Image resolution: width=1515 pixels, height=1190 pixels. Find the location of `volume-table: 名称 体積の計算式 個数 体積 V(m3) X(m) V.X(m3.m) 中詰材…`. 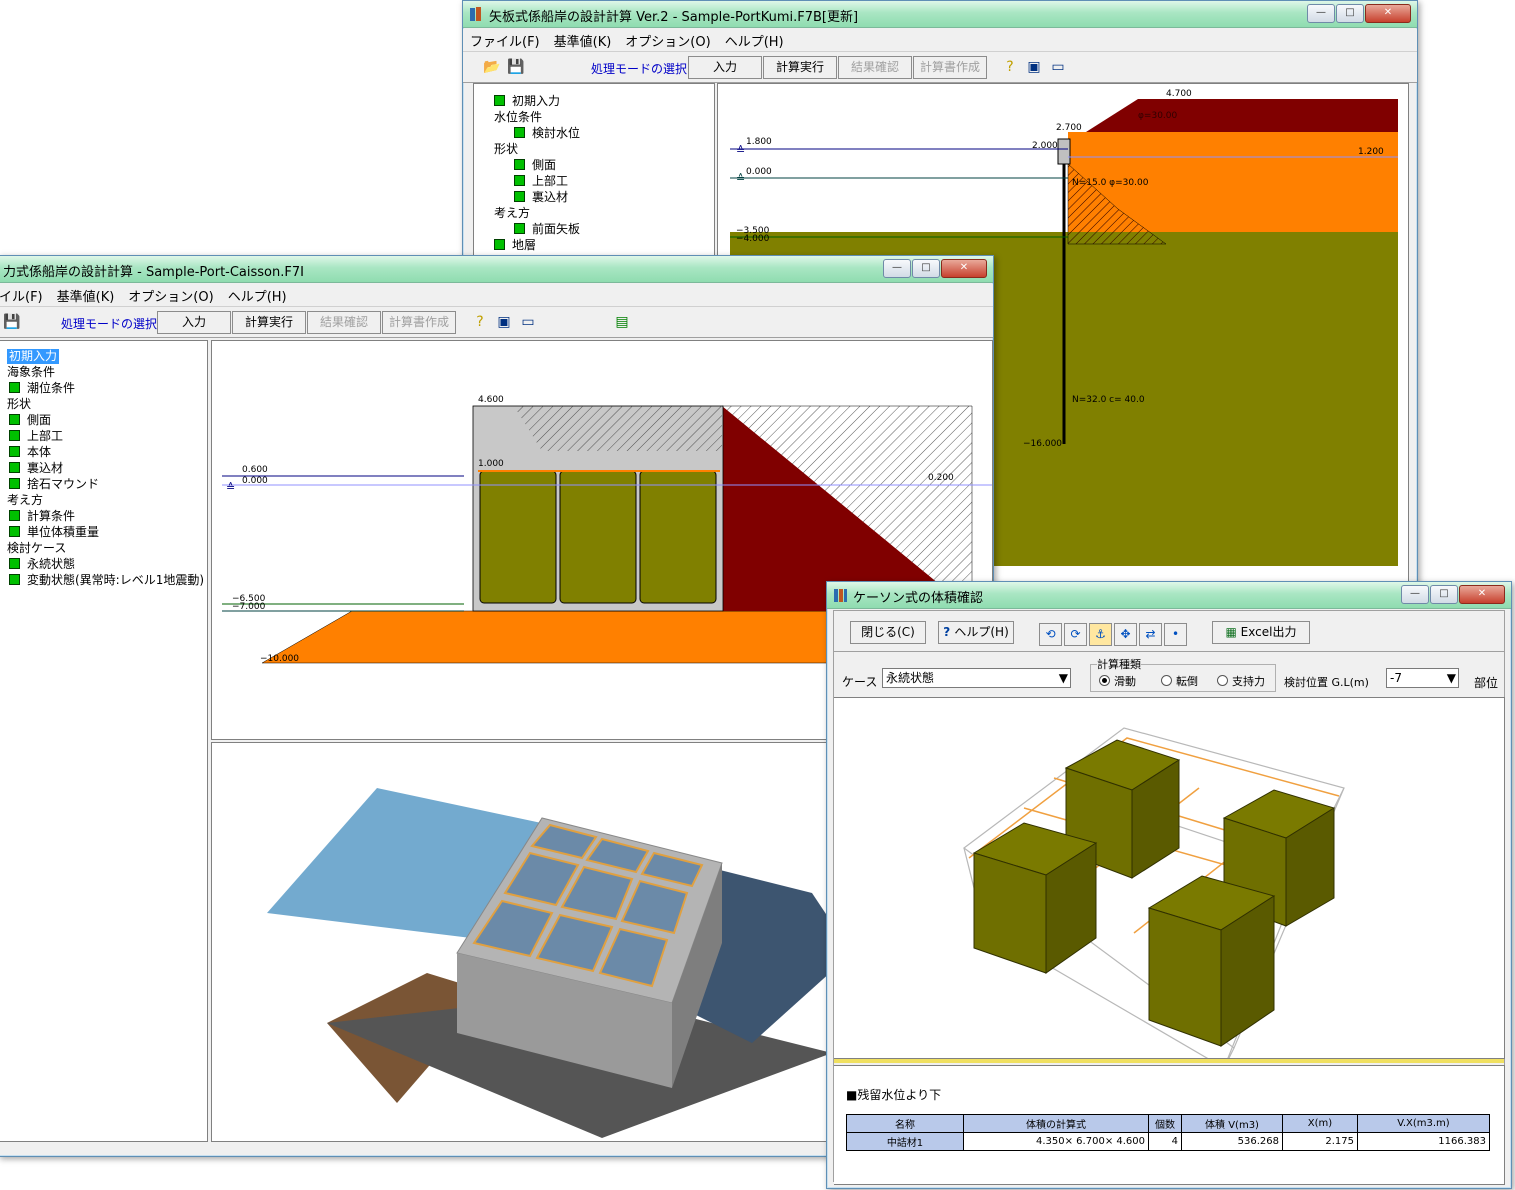

volume-table: 名称 体積の計算式 個数 体積 V(m3) X(m) V.X(m3.m) 中詰材… is located at coordinates (1168, 1132).